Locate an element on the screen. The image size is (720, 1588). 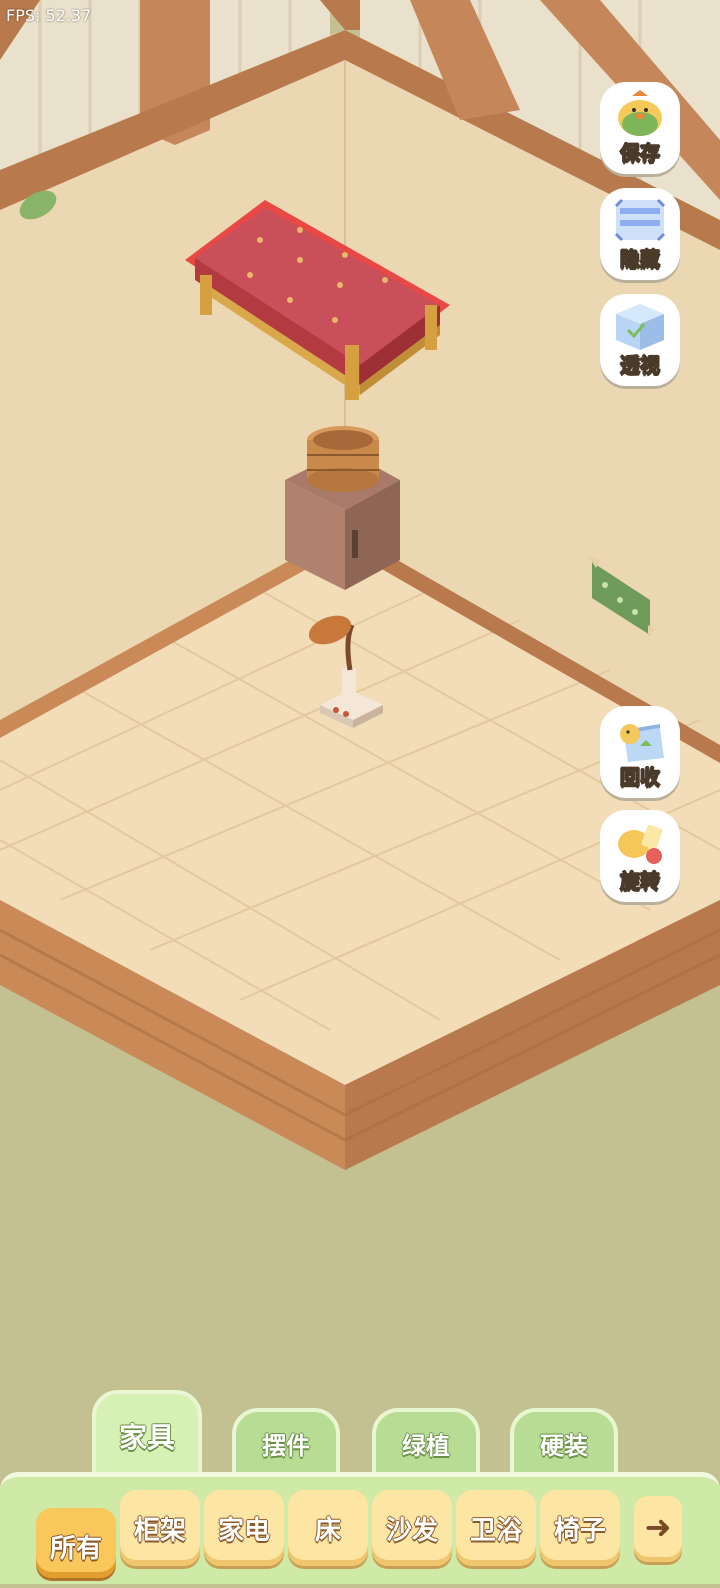
recycle-button: 回收 is located at coordinates (640, 752).